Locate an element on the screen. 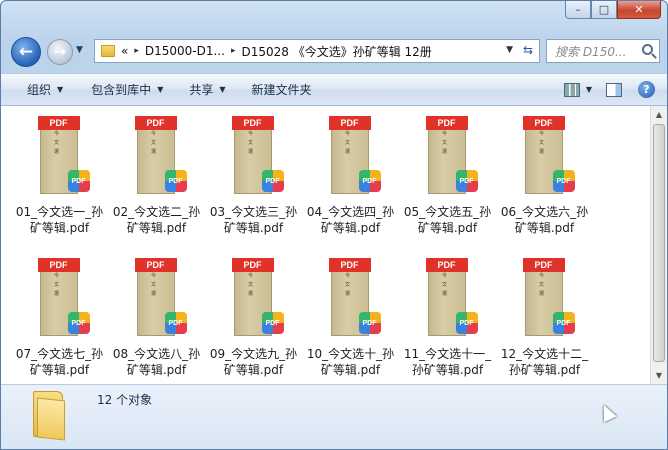  file-name: 09_今文选九_孙矿等辑.pdf is located at coordinates (253, 362).